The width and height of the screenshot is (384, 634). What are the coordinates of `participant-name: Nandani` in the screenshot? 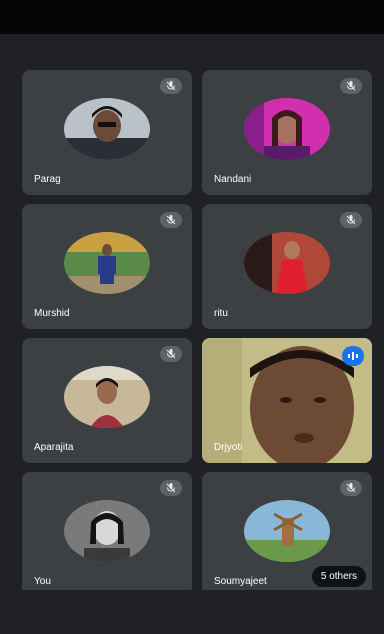 It's located at (233, 179).